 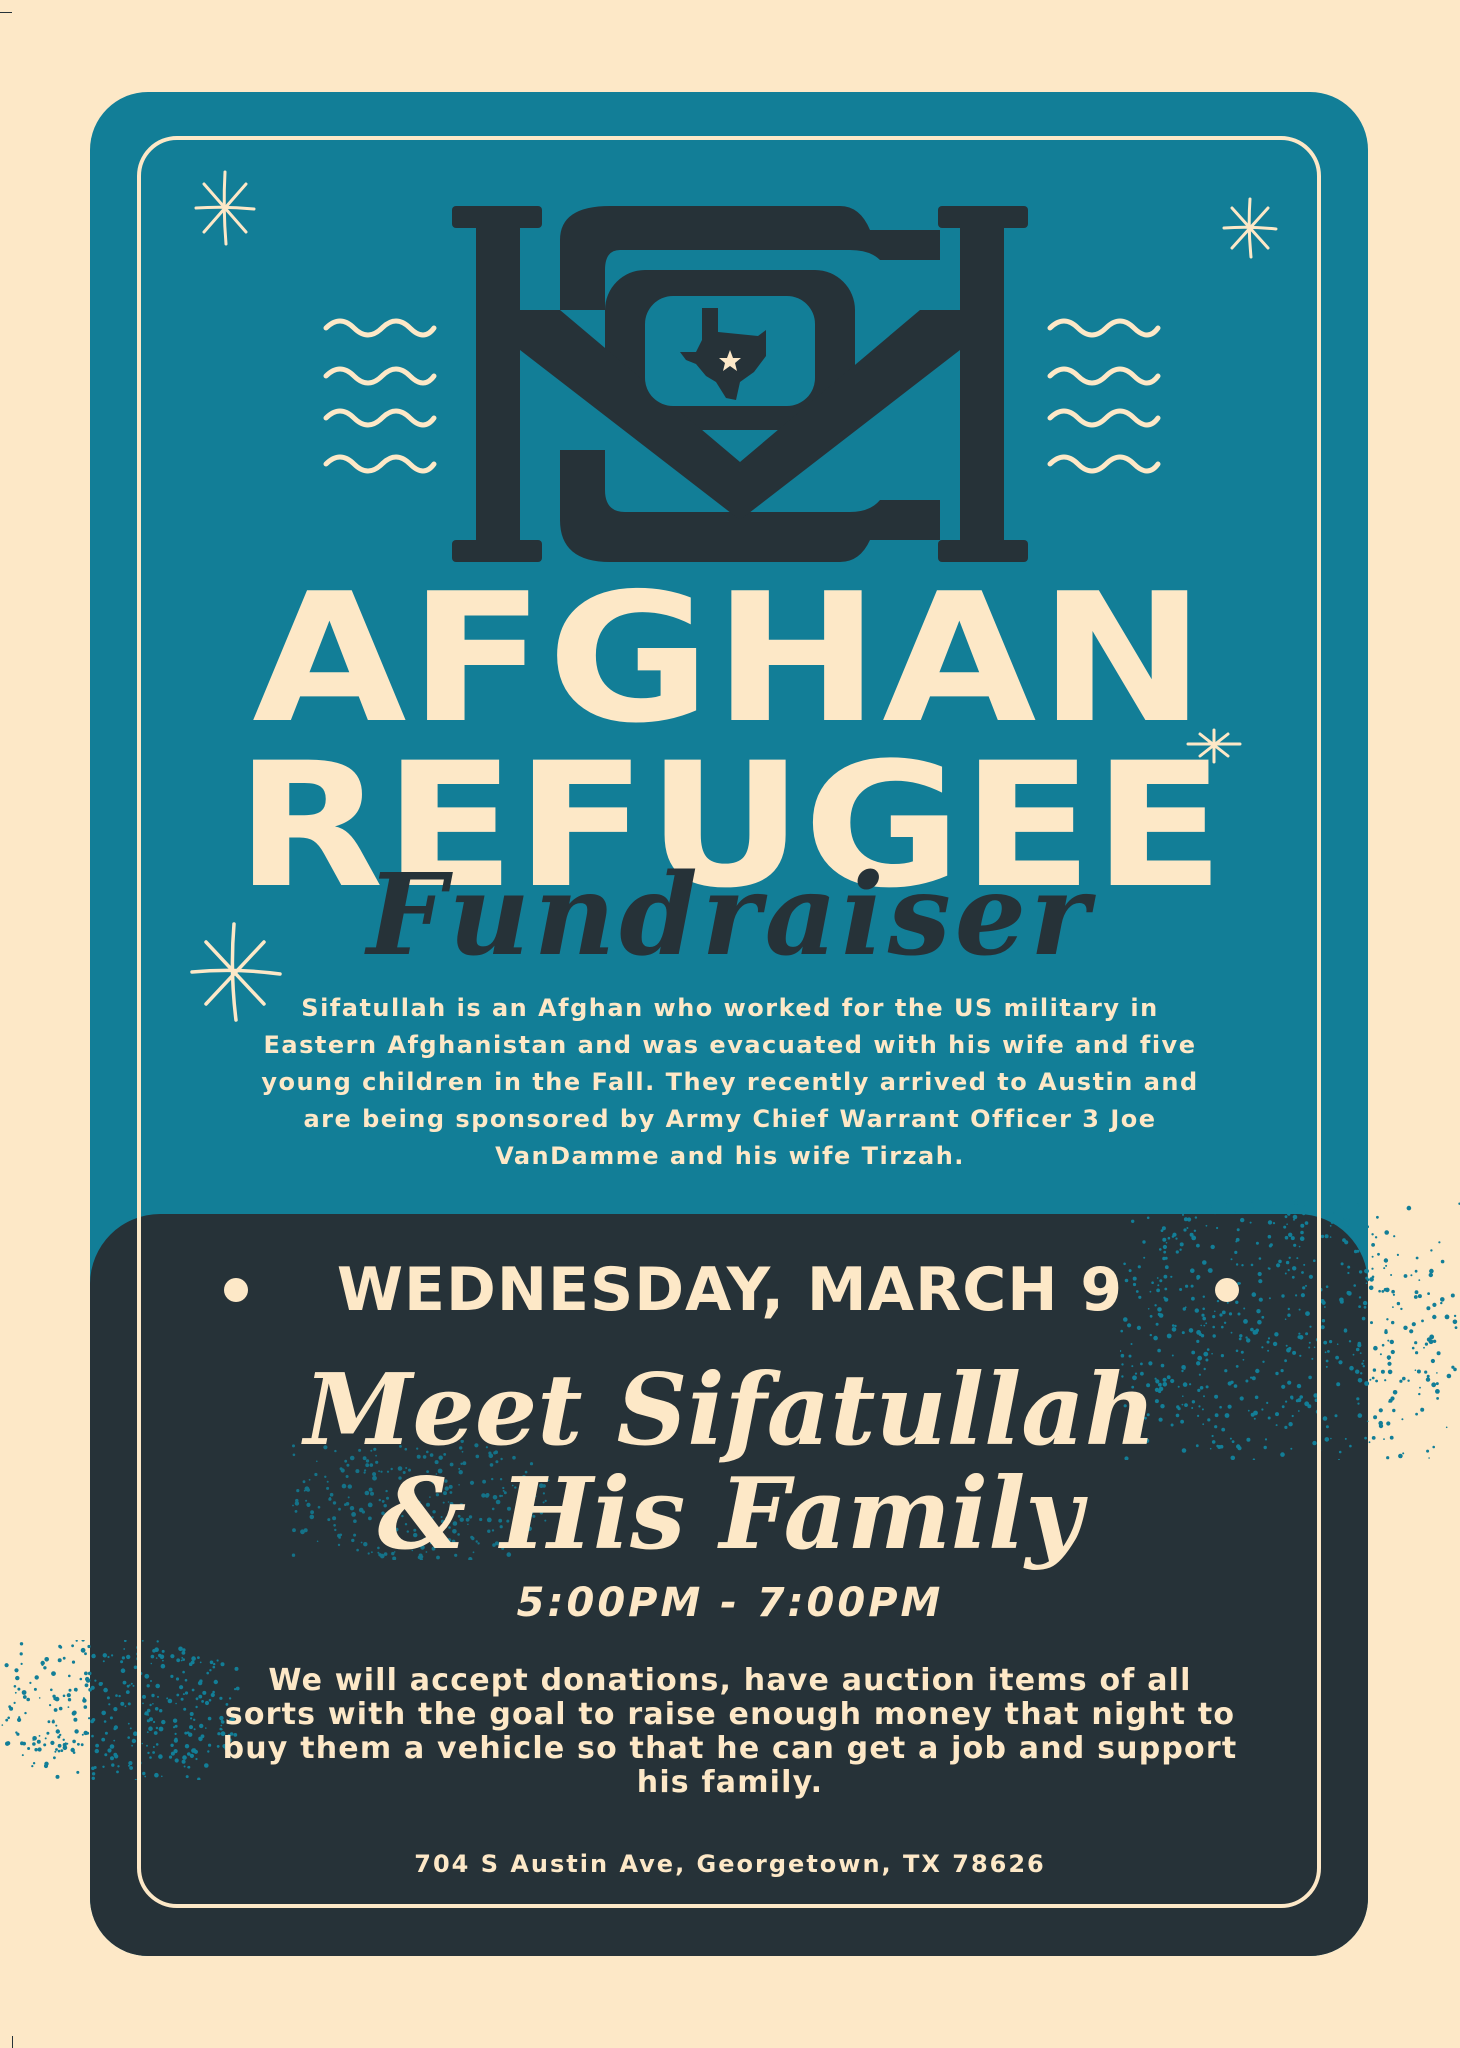 I want to click on event-time: 5:00PM - 7:00PM, so click(x=730, y=1603).